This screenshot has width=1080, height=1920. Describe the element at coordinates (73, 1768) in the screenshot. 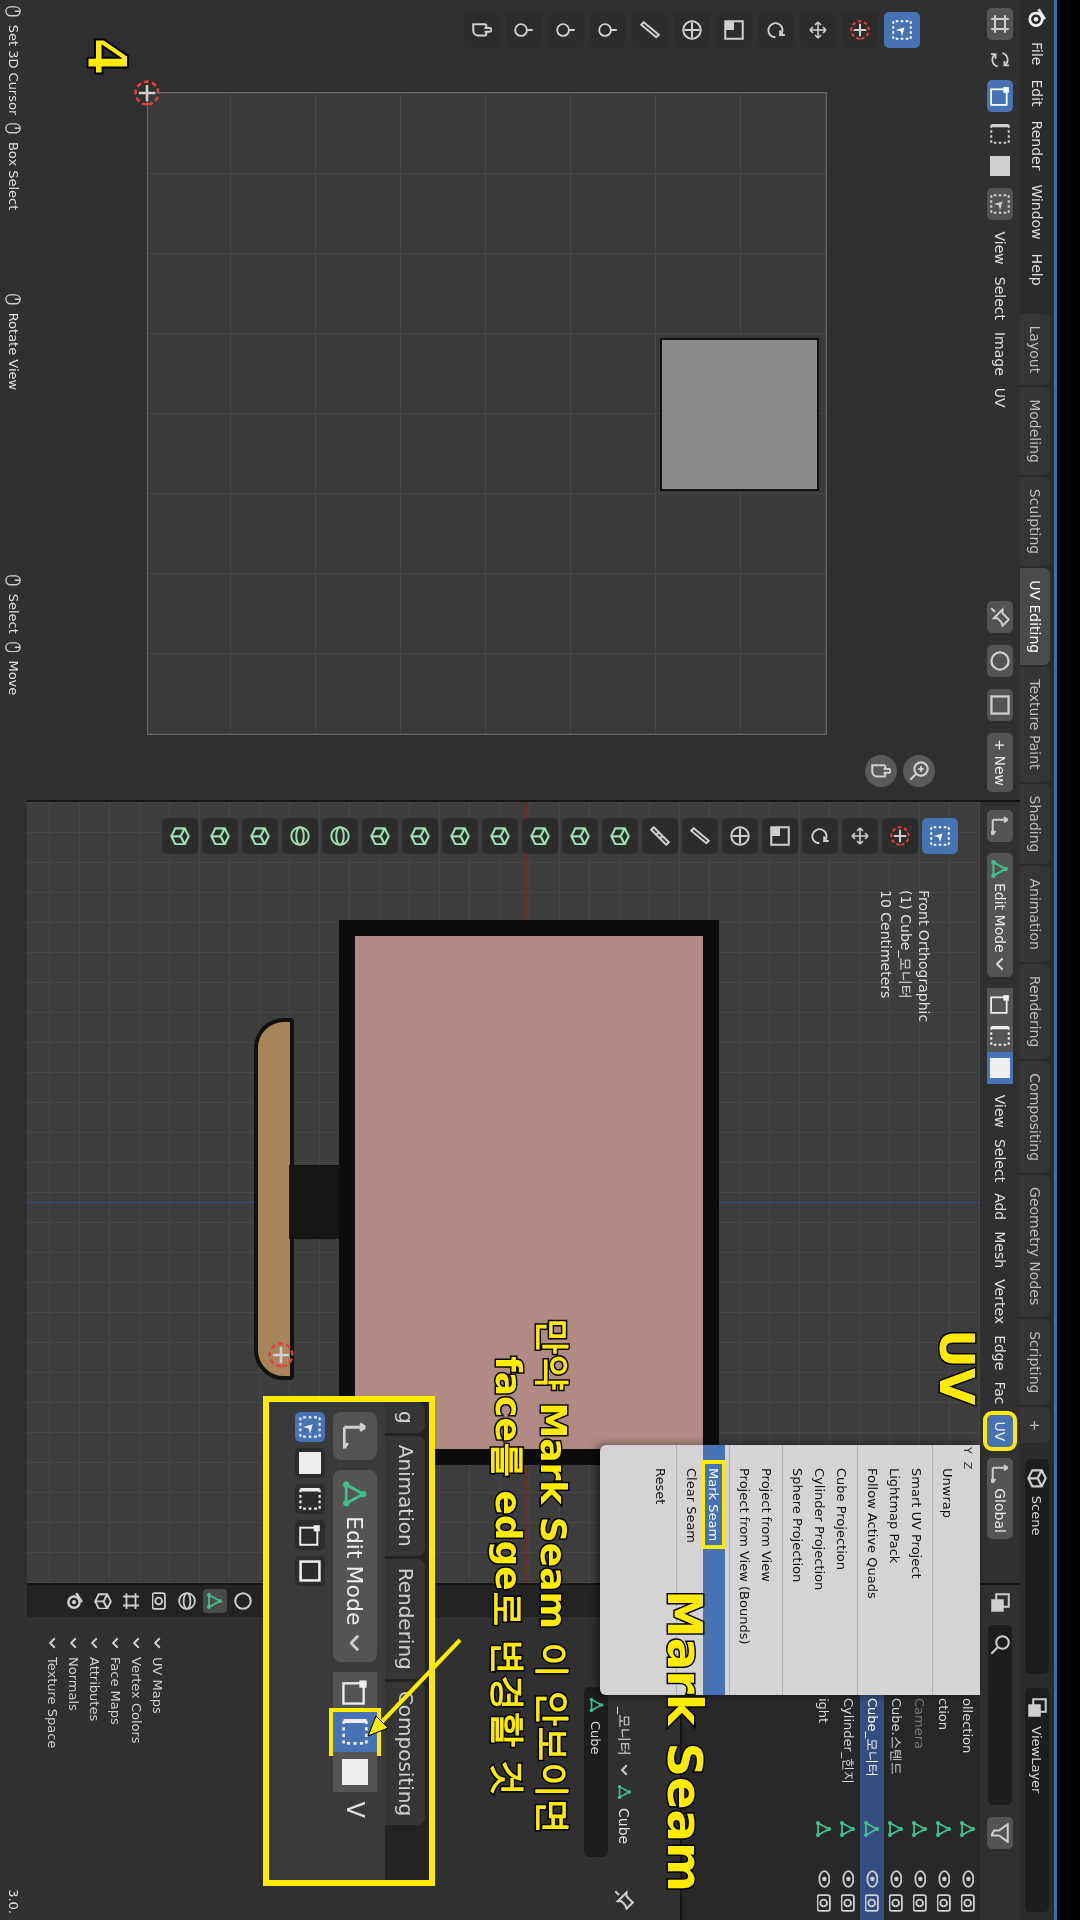

I see `collapsed-panel: Normals` at that location.